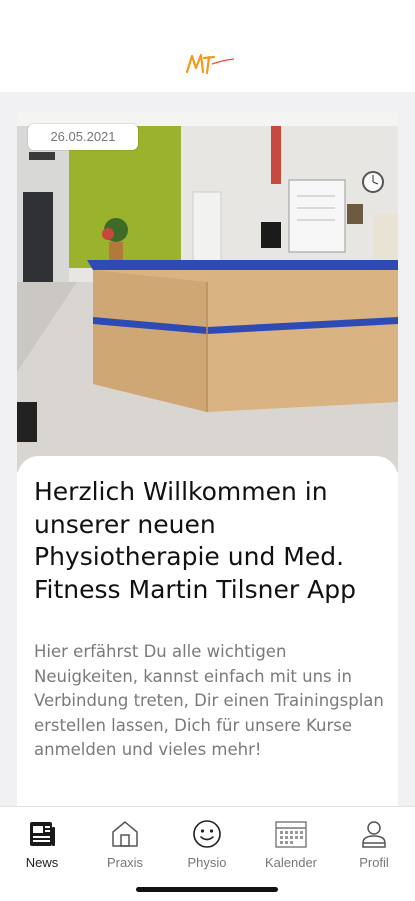 The image size is (415, 901). Describe the element at coordinates (374, 862) in the screenshot. I see `tab-label-profil: Profil` at that location.